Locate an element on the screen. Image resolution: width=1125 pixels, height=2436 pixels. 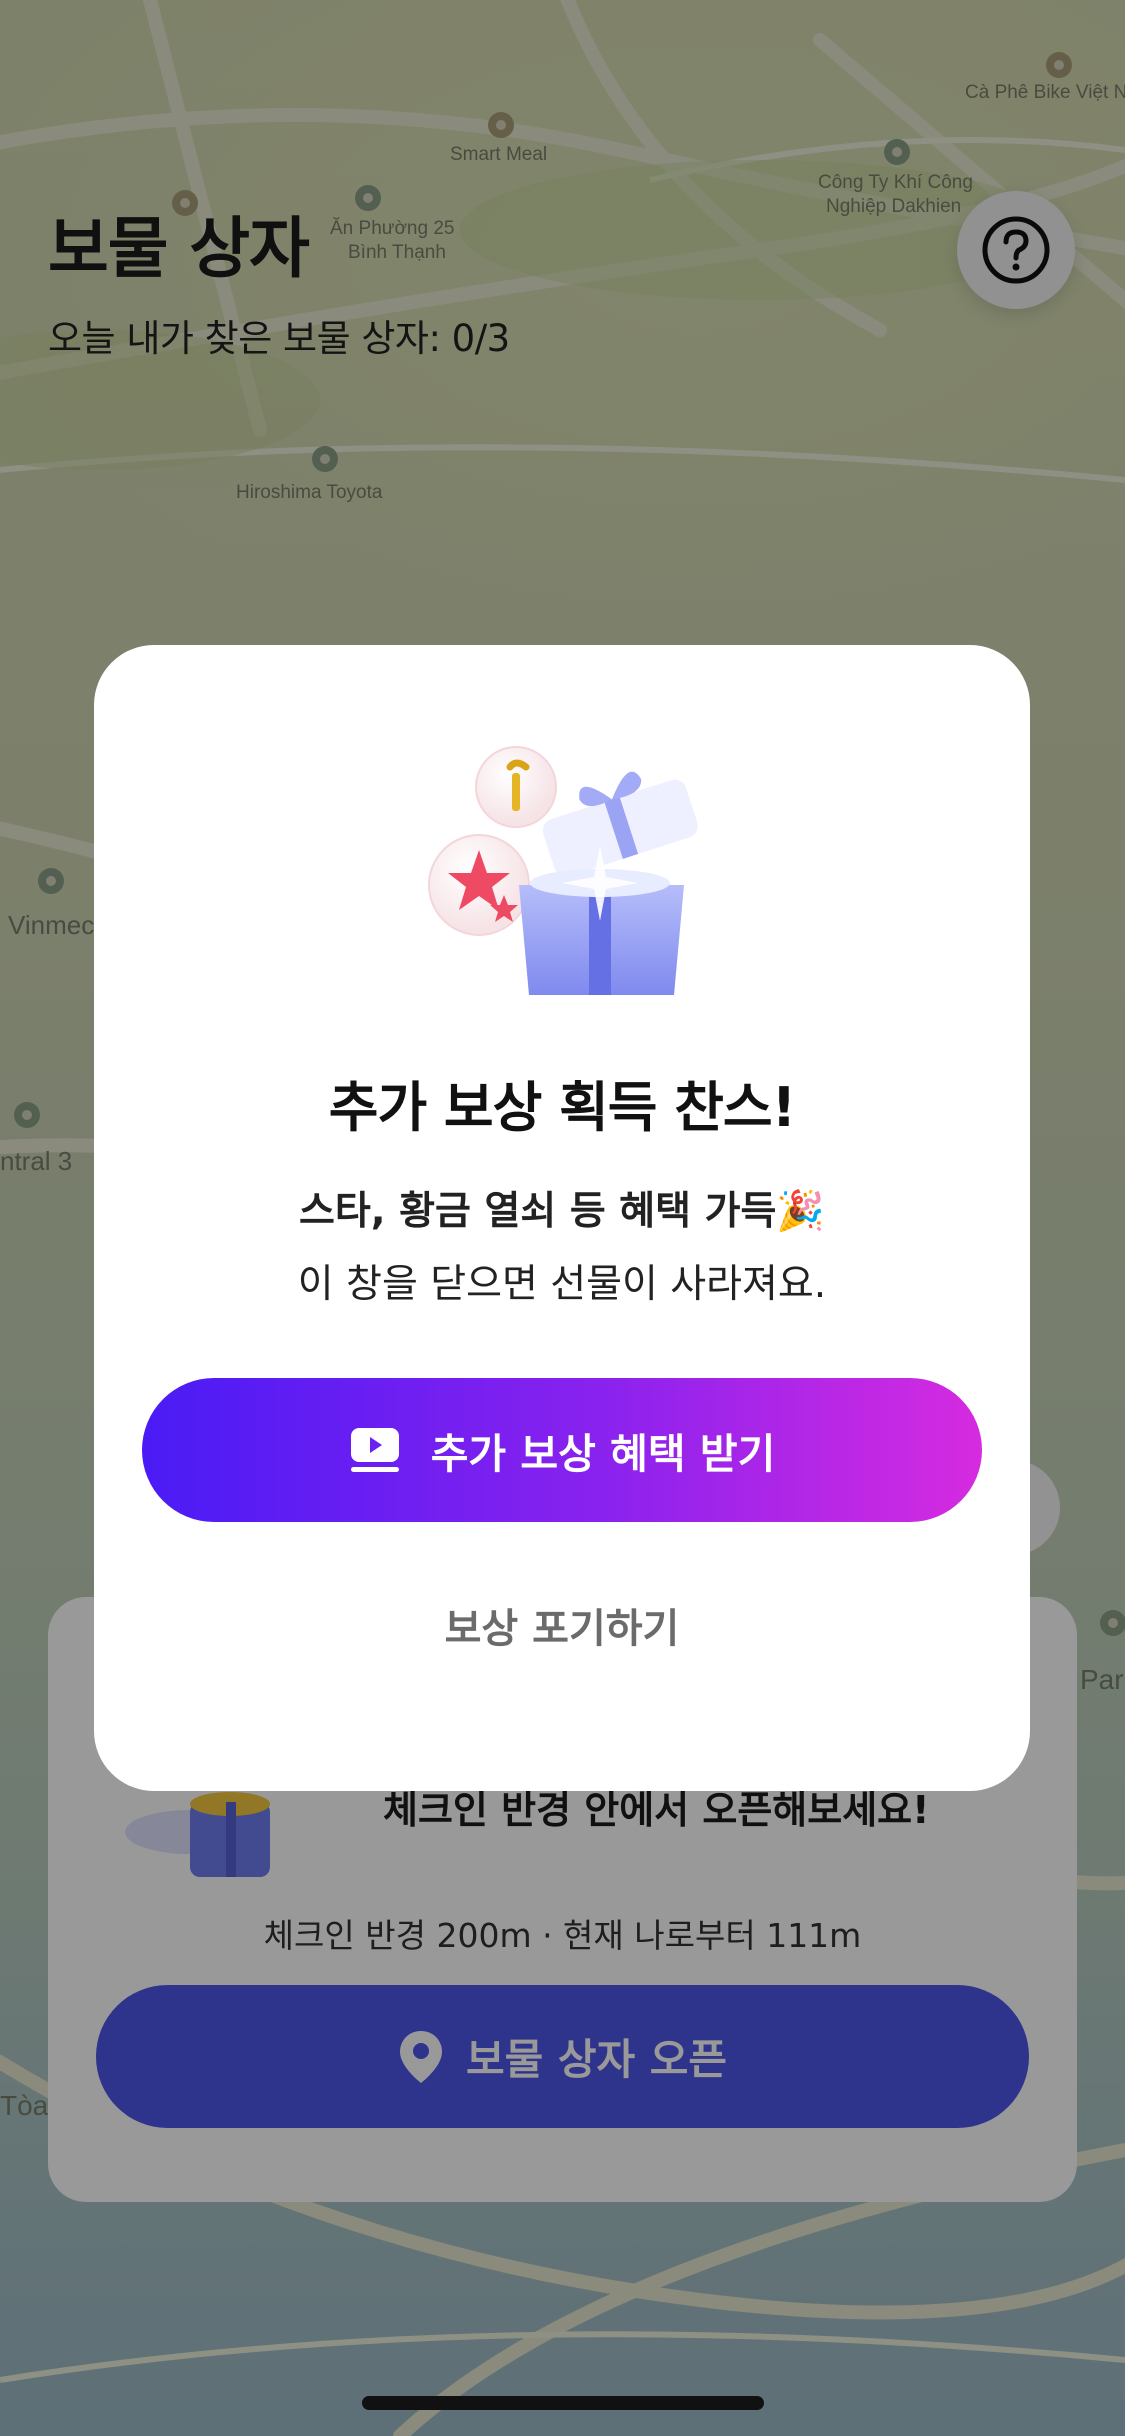
home-indicator is located at coordinates (563, 2403).